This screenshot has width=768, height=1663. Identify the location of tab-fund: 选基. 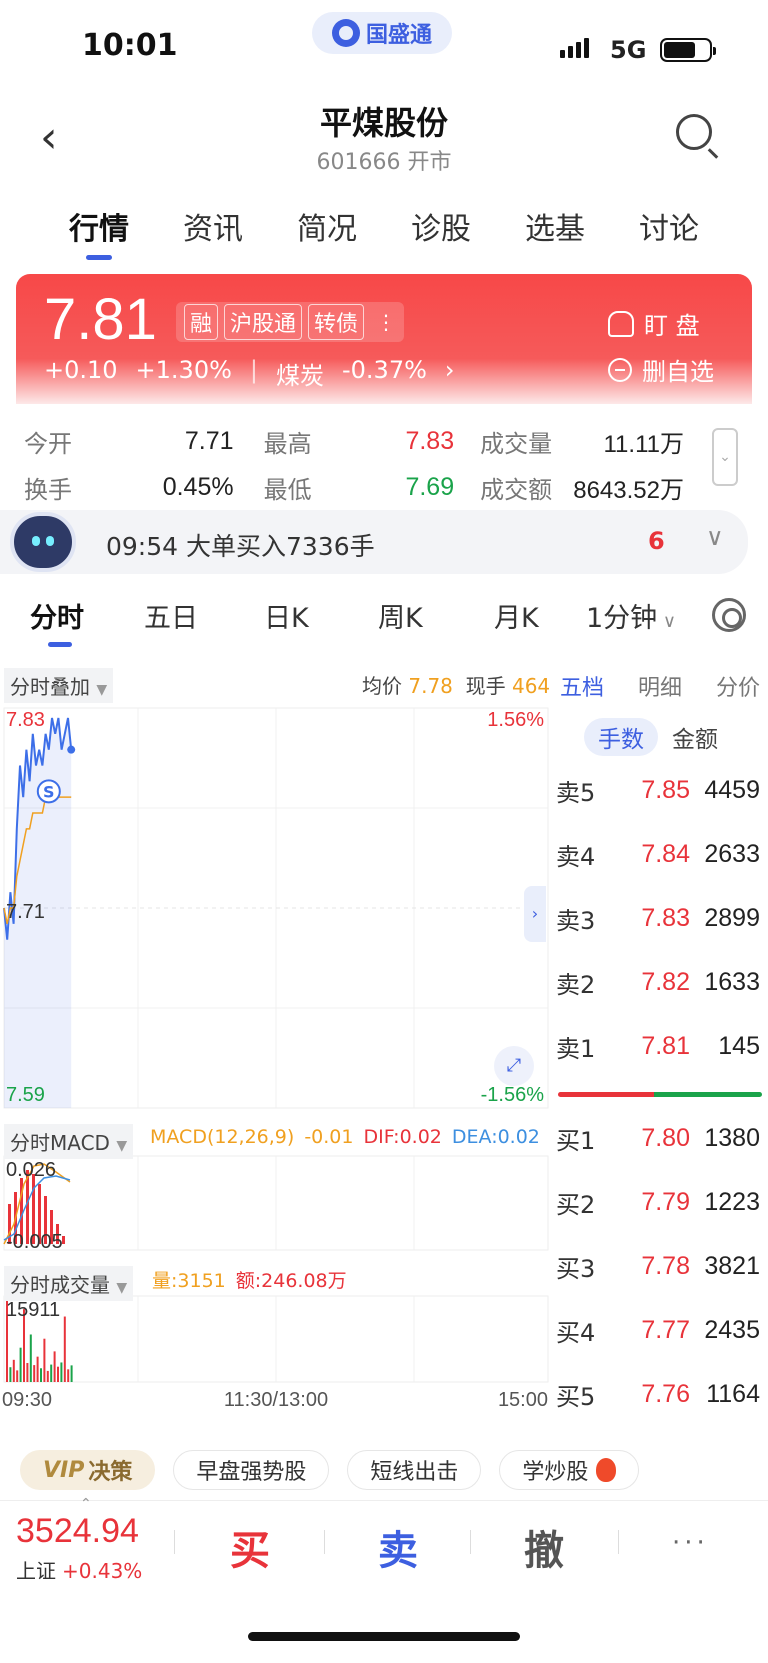
(555, 229).